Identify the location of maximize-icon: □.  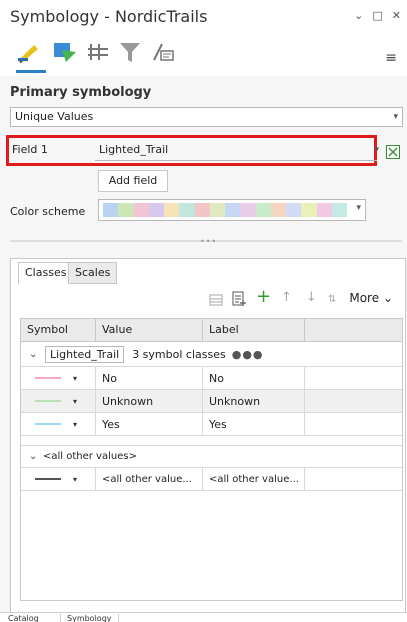
(377, 15).